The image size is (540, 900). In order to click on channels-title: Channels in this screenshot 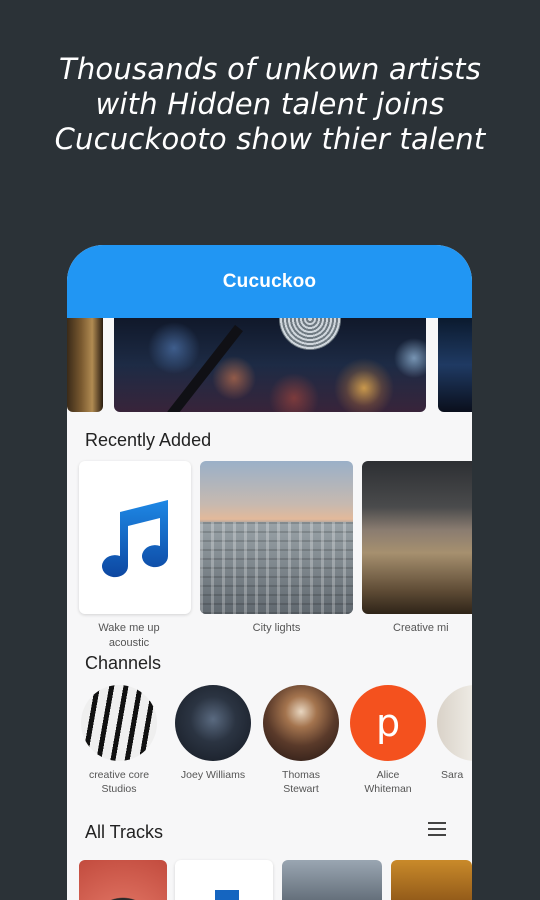, I will do `click(123, 663)`.